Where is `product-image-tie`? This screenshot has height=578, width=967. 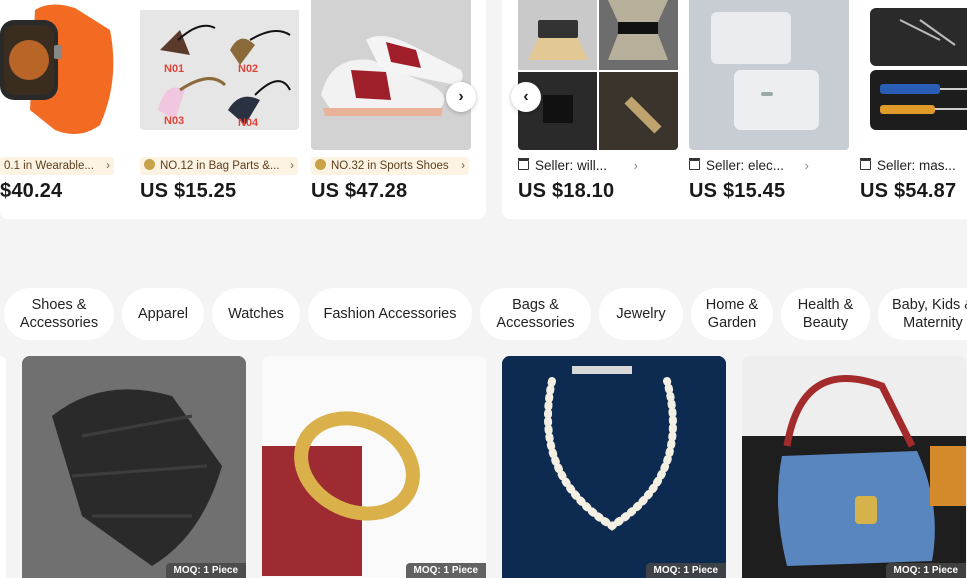
product-image-tie is located at coordinates (134, 467).